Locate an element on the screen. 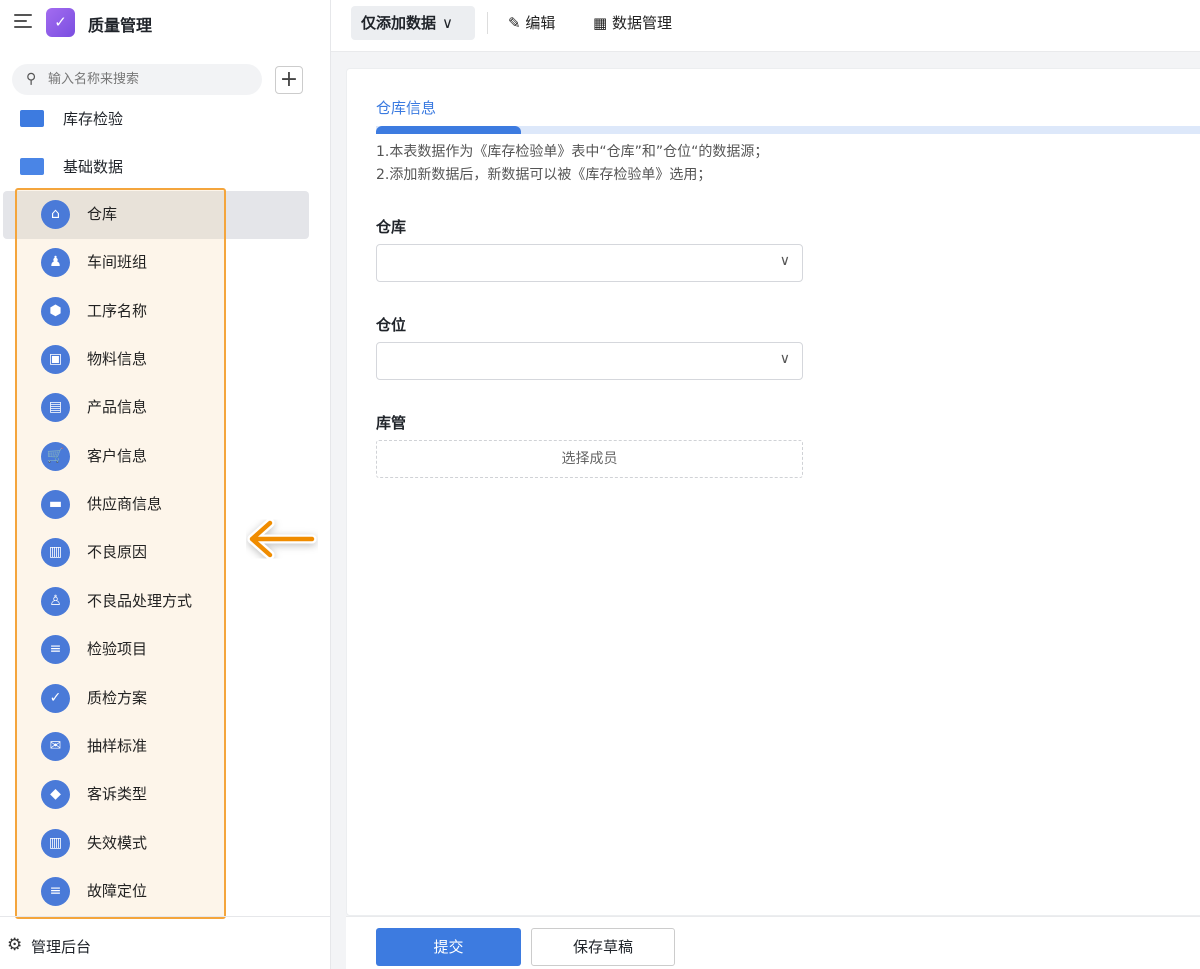 This screenshot has height=969, width=1200. folder-open-icon is located at coordinates (32, 166).